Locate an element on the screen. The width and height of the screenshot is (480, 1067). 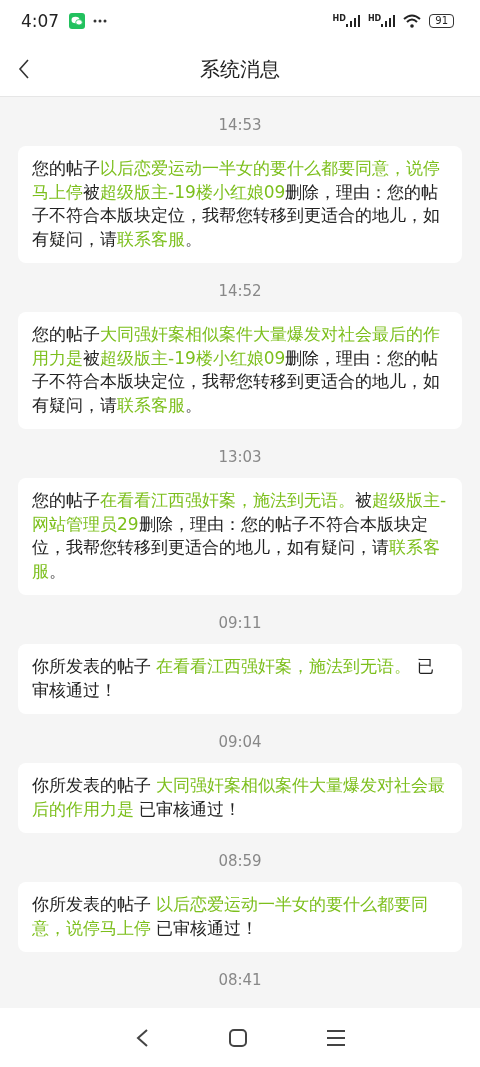
message-time: 09:11 is located at coordinates (240, 623).